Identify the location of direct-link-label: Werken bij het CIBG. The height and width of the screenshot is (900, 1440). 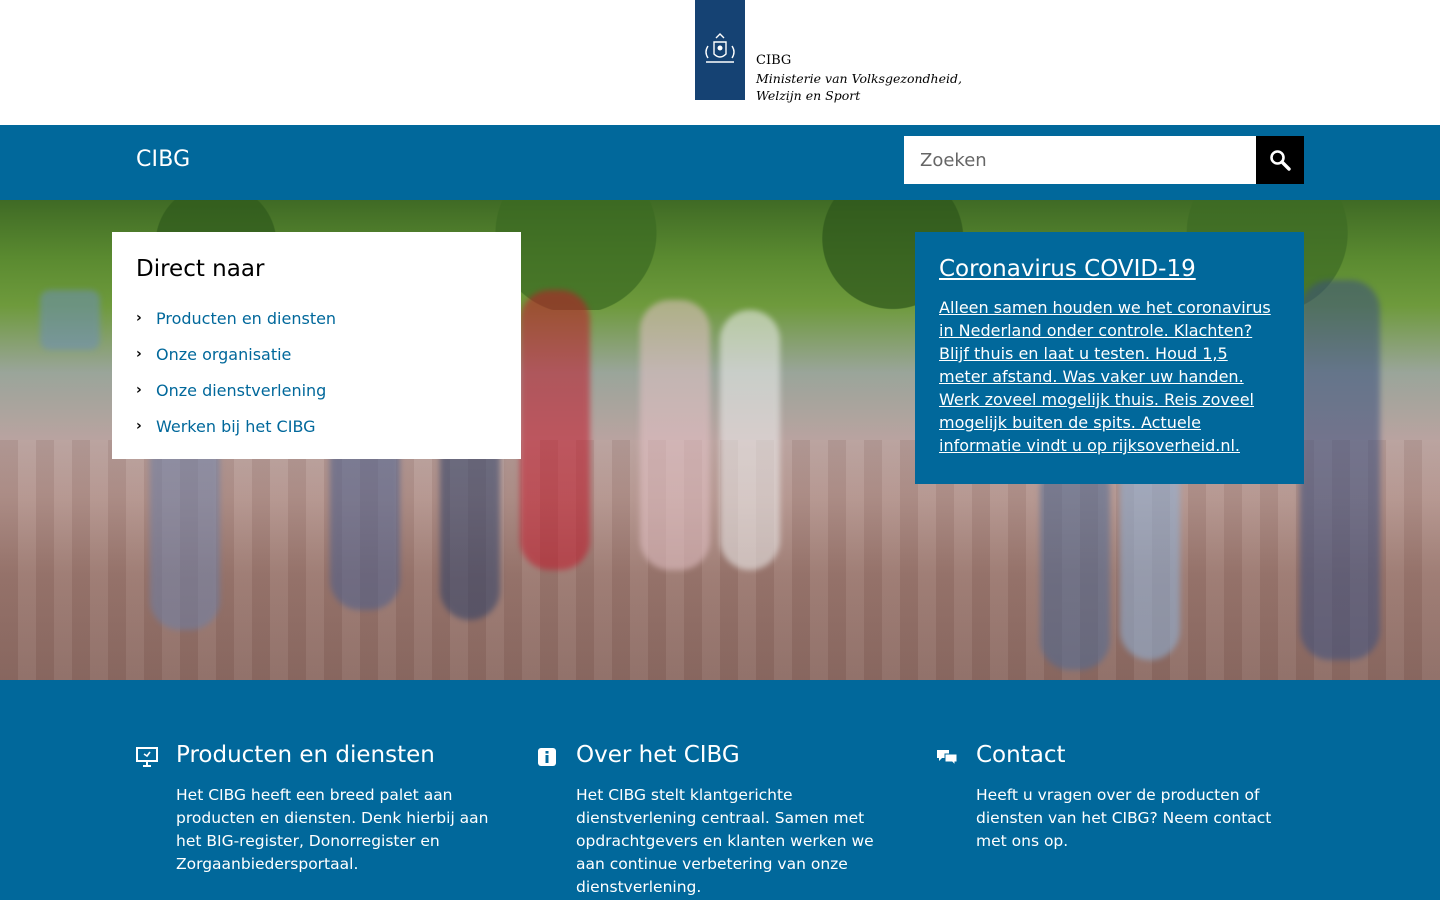
(236, 426).